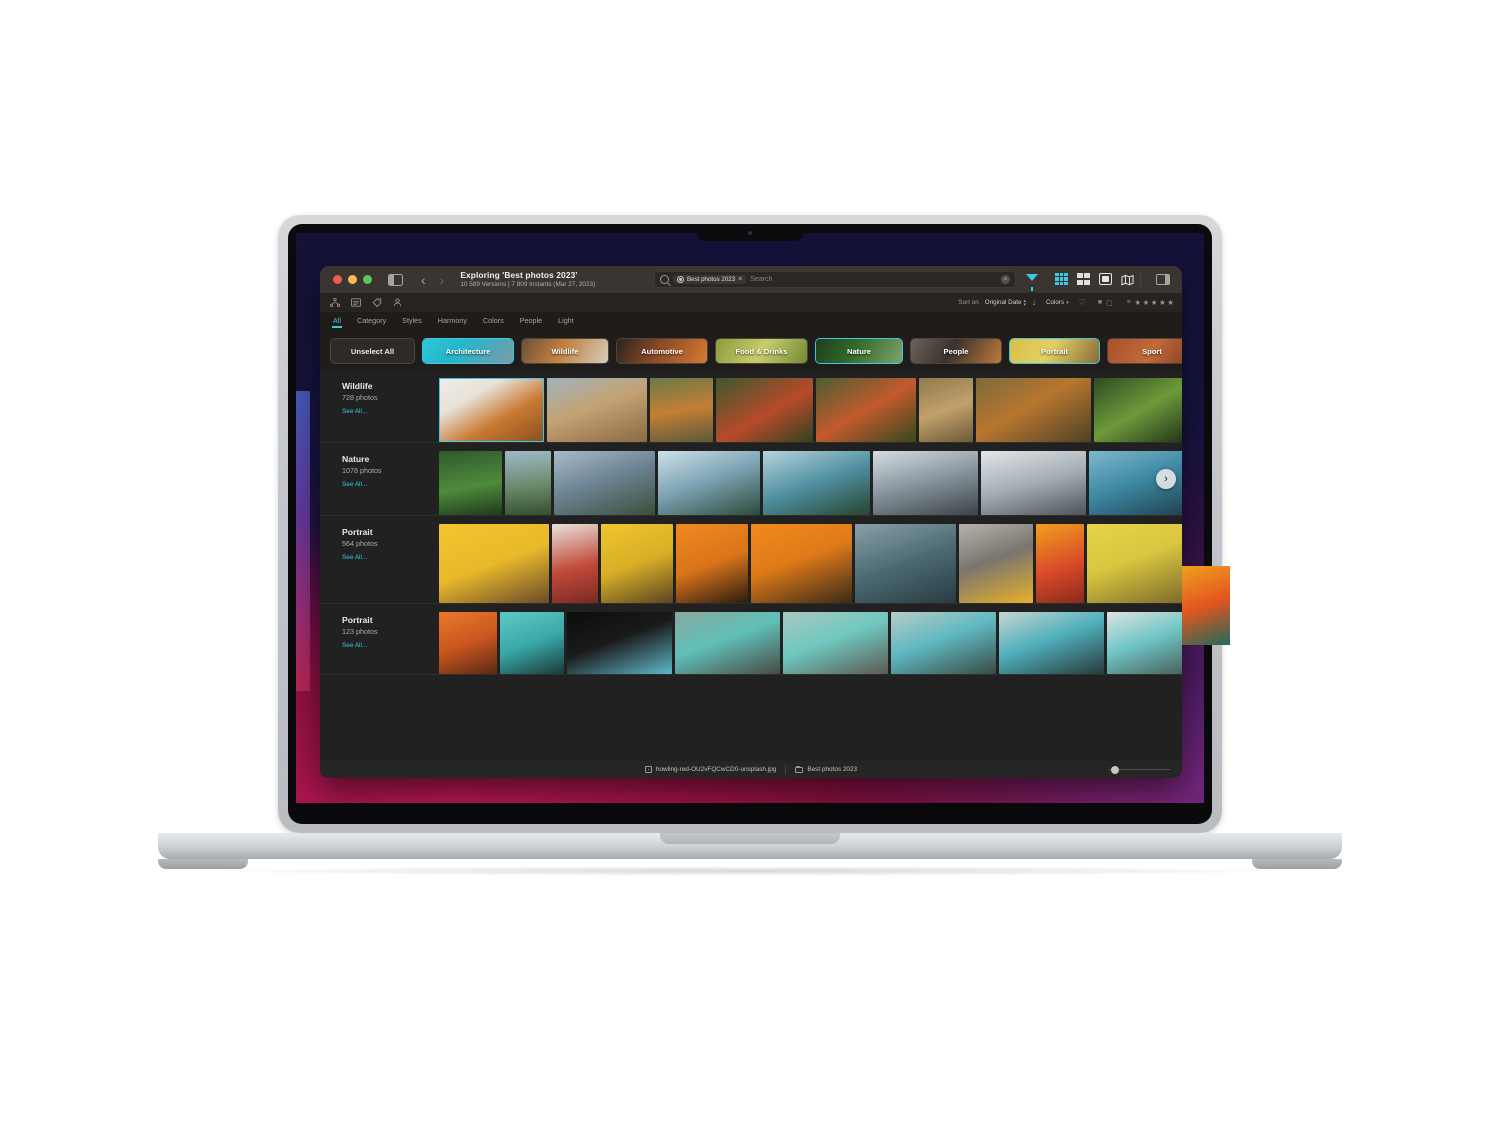  Describe the element at coordinates (1083, 279) in the screenshot. I see `quad-view-icon` at that location.